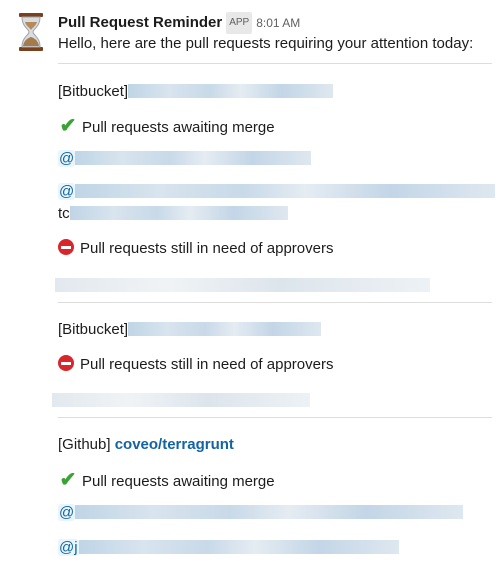 The height and width of the screenshot is (569, 497). I want to click on section-header: [Github] coveo/terragrunt, so click(146, 445).